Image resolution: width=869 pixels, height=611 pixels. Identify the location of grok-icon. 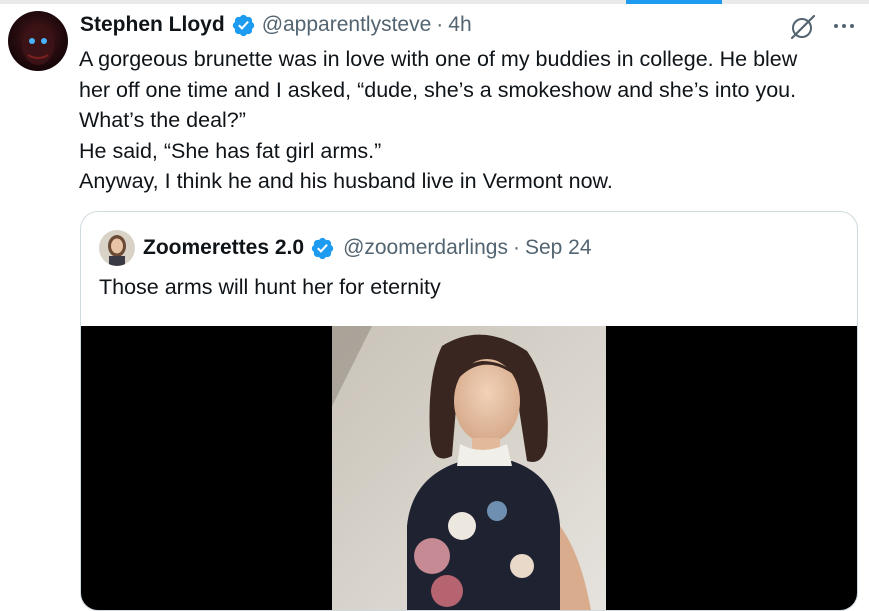
(803, 27).